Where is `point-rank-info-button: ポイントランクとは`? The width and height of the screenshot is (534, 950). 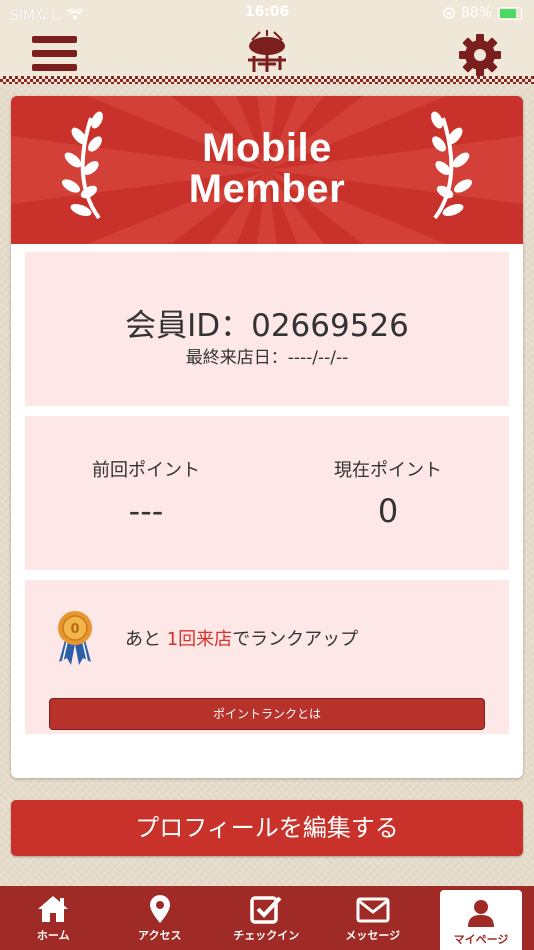
point-rank-info-button: ポイントランクとは is located at coordinates (267, 714).